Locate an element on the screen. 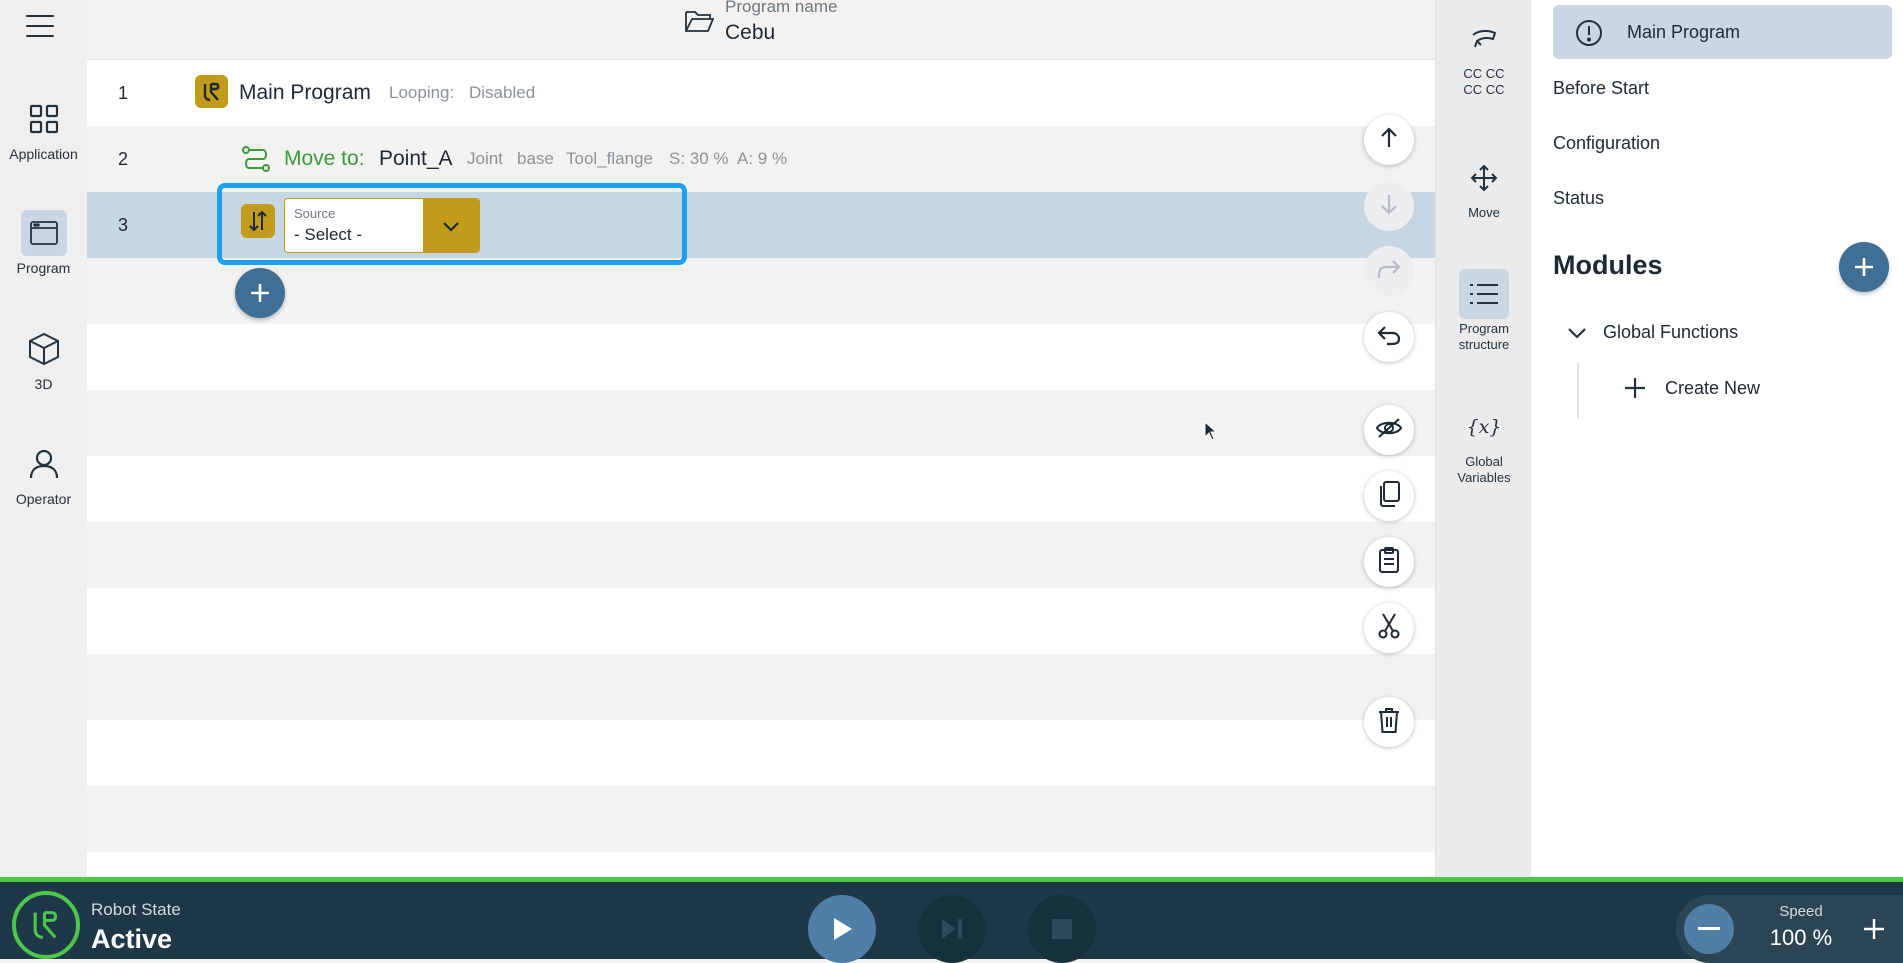 Image resolution: width=1903 pixels, height=963 pixels. row-number: 3 is located at coordinates (123, 225).